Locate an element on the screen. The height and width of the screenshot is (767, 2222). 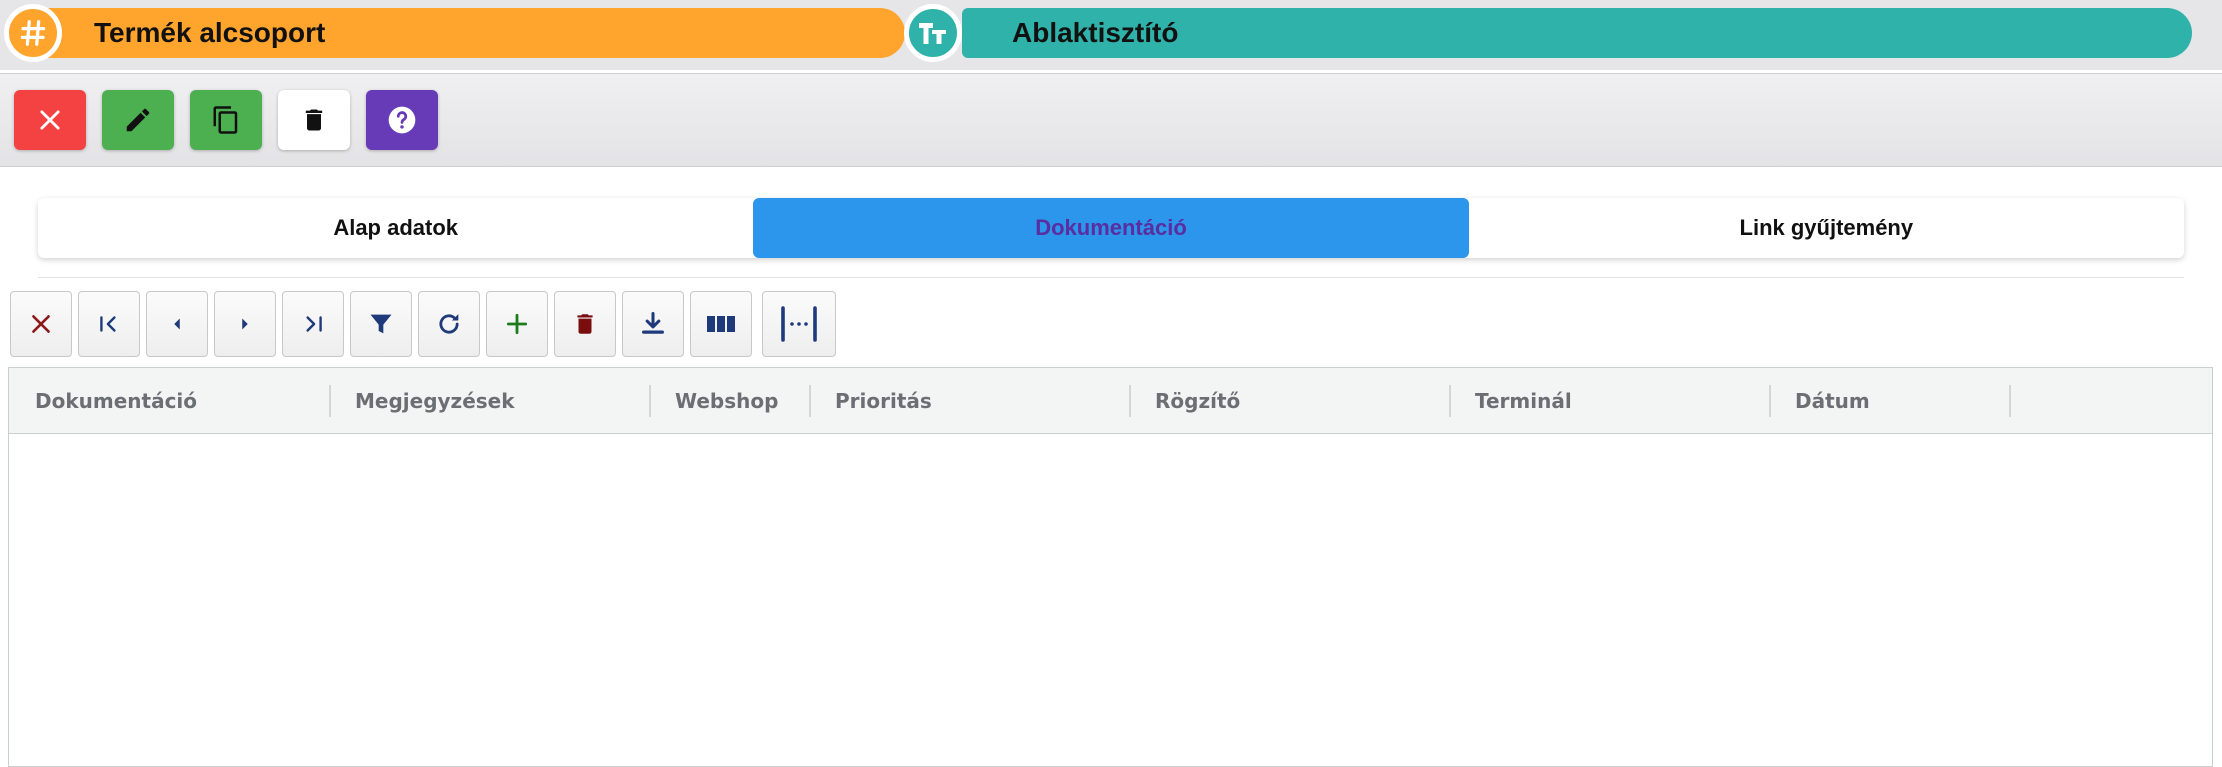
next-button is located at coordinates (245, 324).